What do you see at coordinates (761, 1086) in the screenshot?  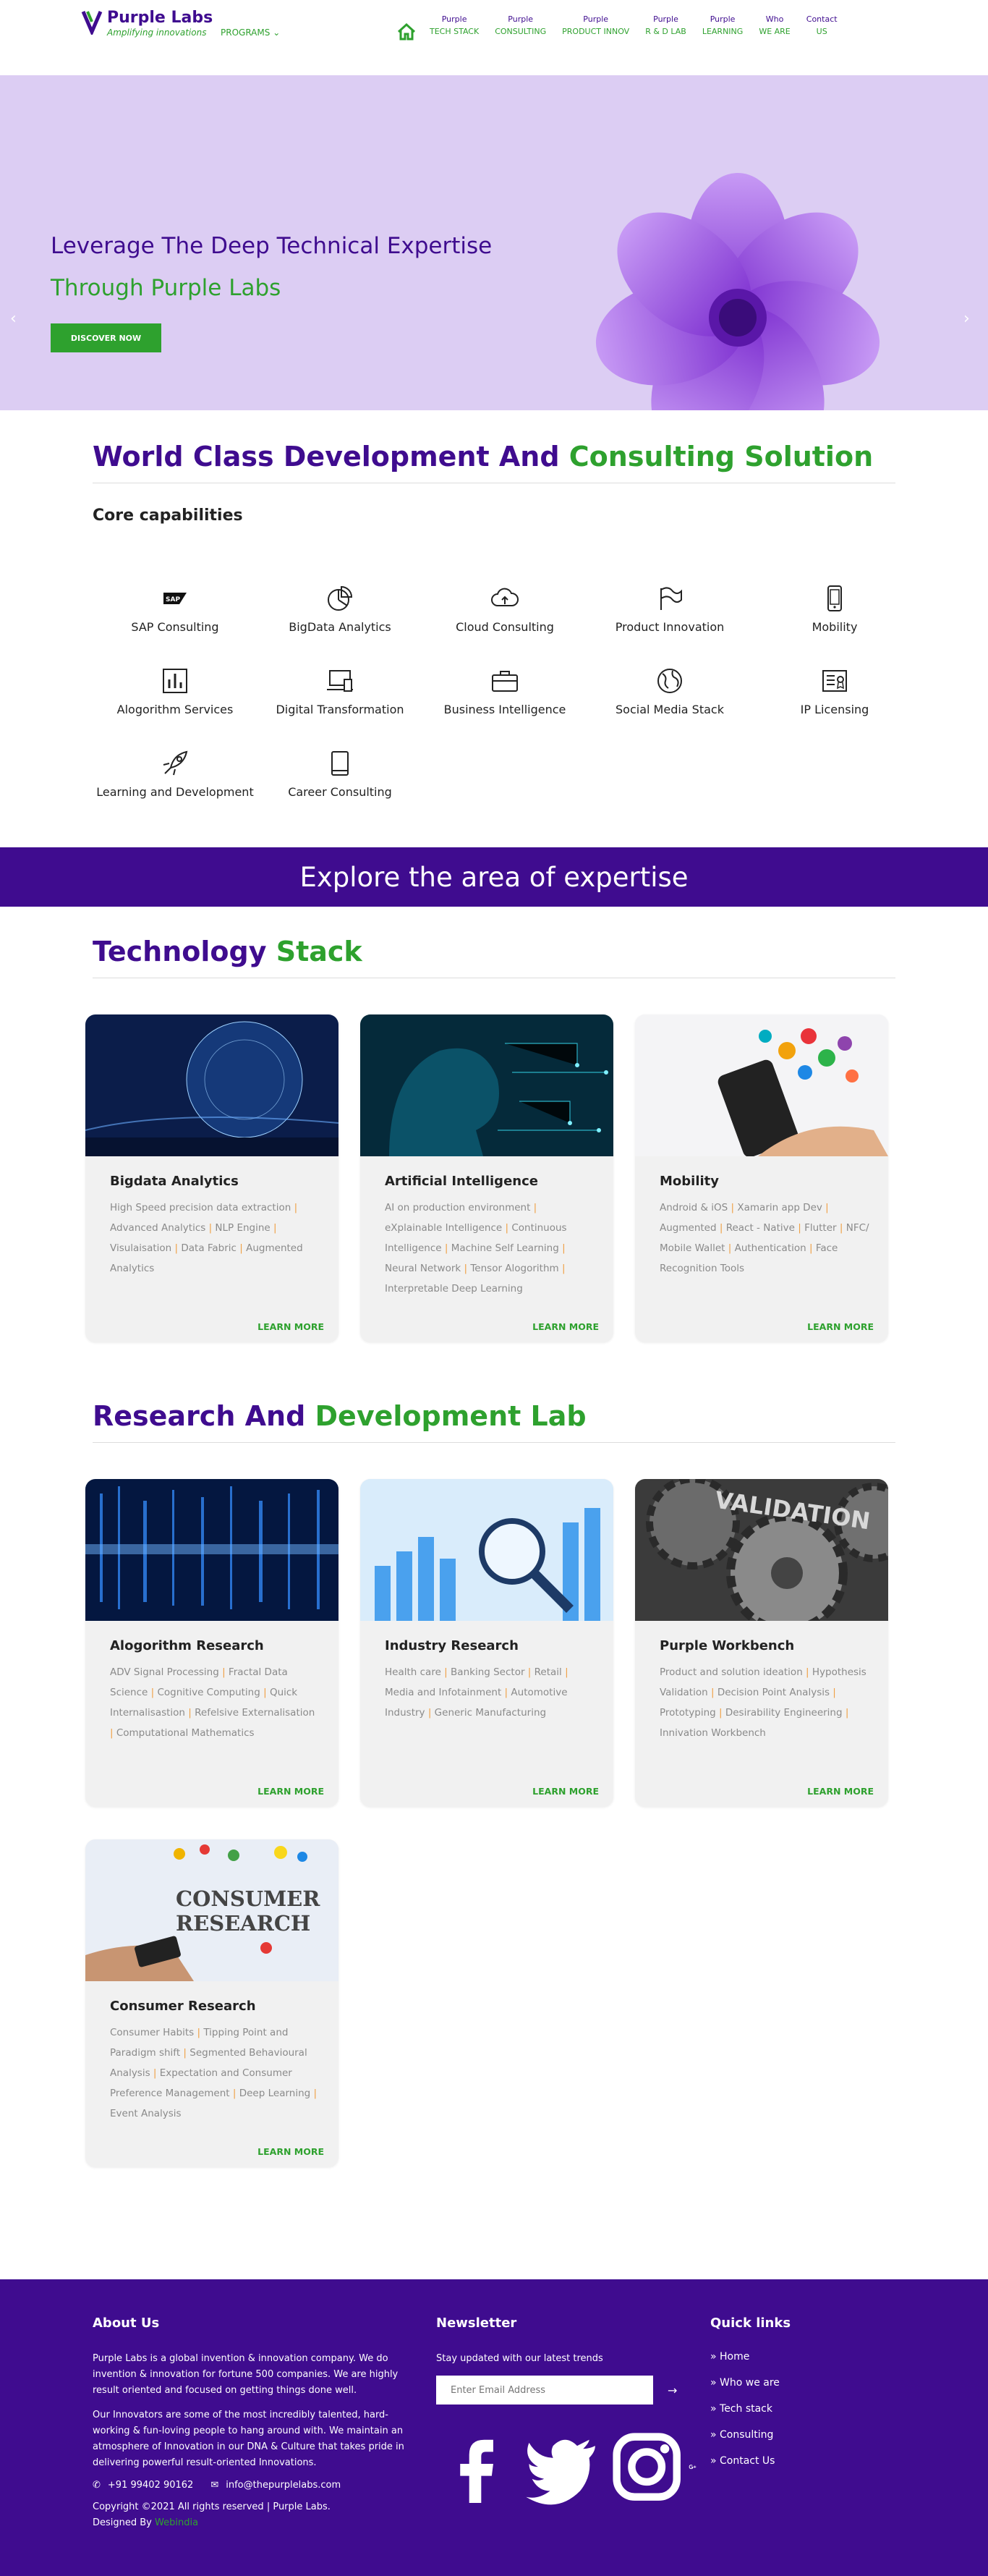 I see `mobility-image` at bounding box center [761, 1086].